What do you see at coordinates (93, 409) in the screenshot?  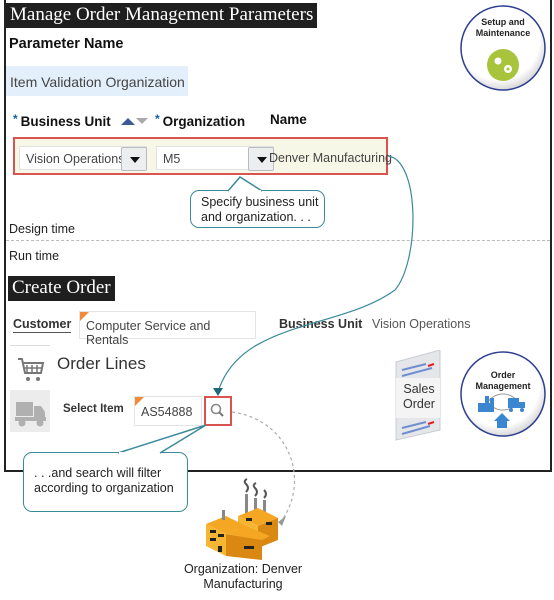 I see `select-item-label: Select Item` at bounding box center [93, 409].